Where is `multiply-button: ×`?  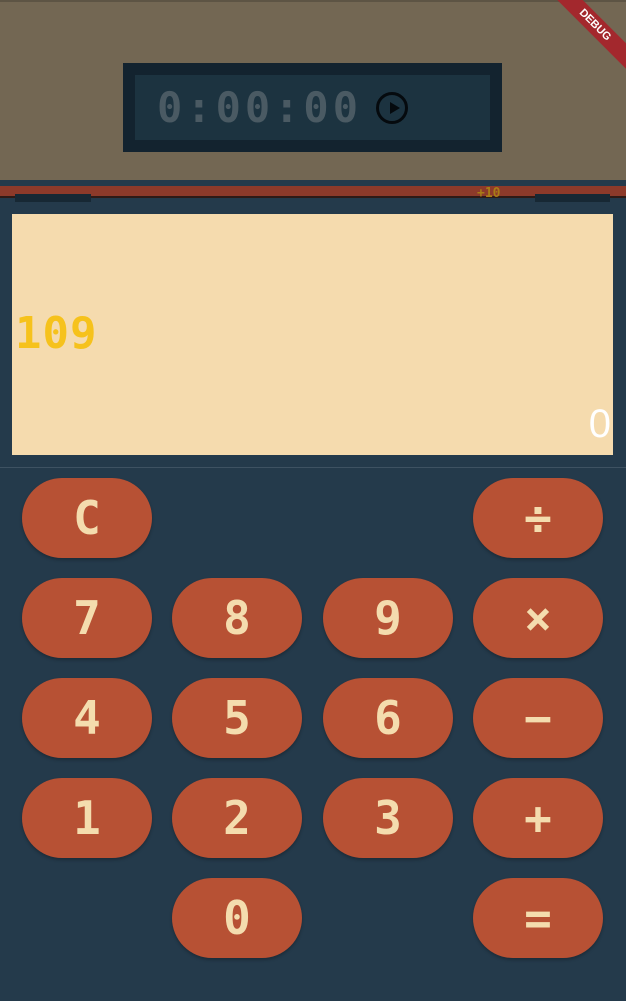 multiply-button: × is located at coordinates (538, 618).